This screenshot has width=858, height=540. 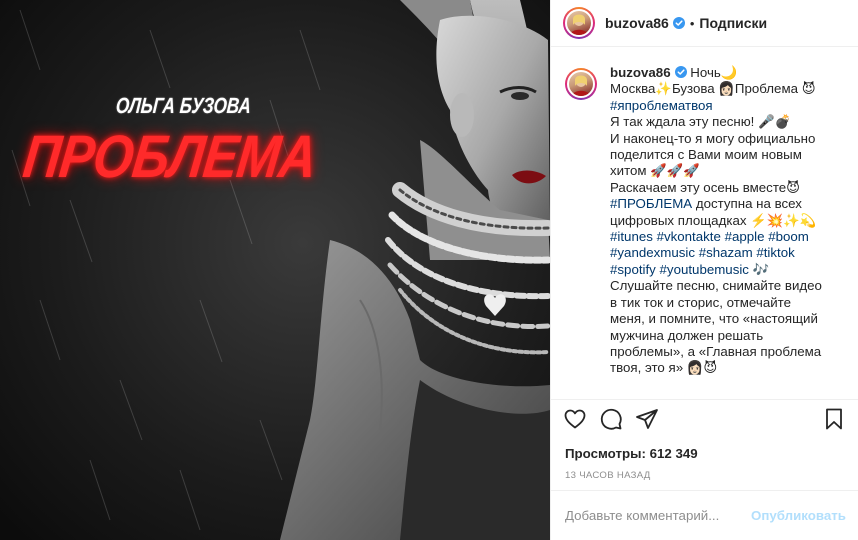 What do you see at coordinates (679, 269) in the screenshot?
I see `hashtag-link: #spotify #youtubemusic` at bounding box center [679, 269].